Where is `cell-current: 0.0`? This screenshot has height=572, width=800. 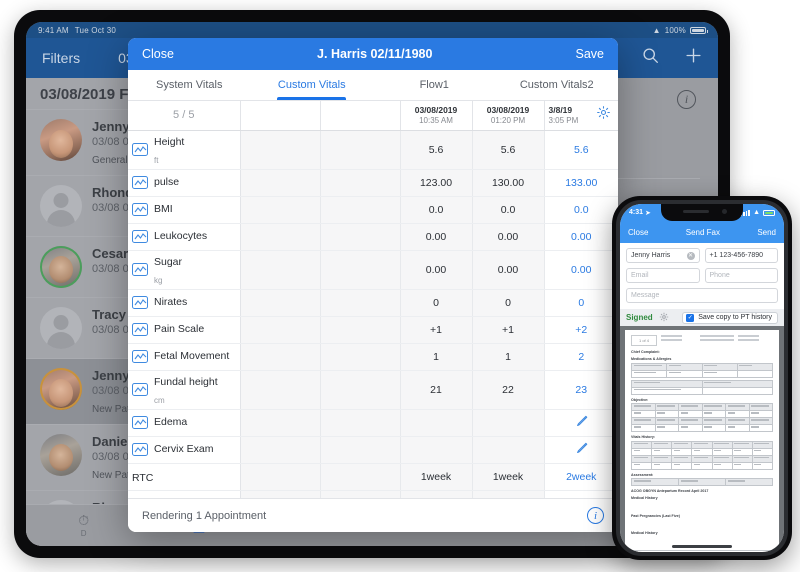
cell-current: 0.0 is located at coordinates (581, 210).